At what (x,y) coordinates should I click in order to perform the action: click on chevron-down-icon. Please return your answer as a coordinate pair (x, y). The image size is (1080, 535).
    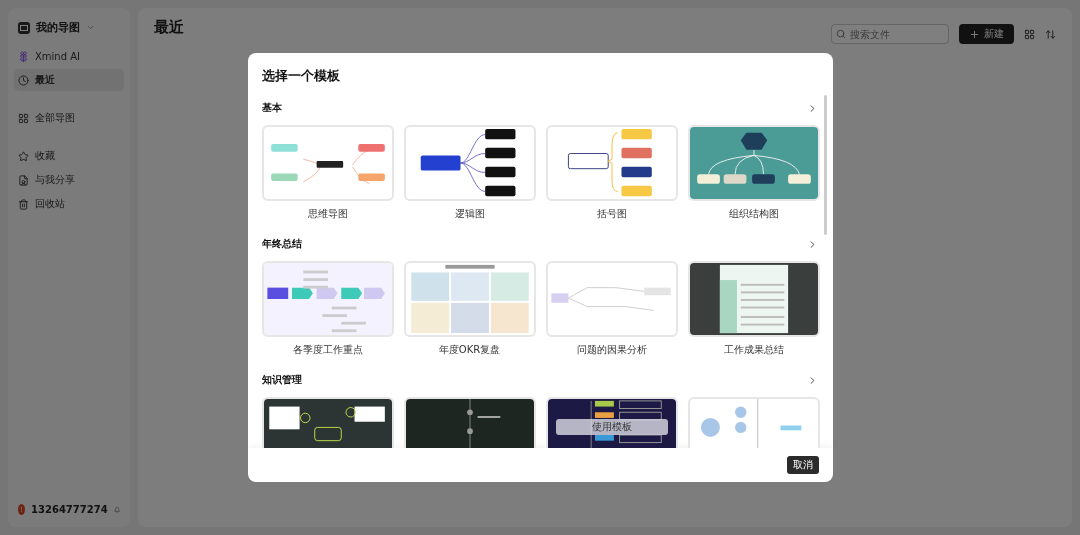
    Looking at the image, I should click on (90, 27).